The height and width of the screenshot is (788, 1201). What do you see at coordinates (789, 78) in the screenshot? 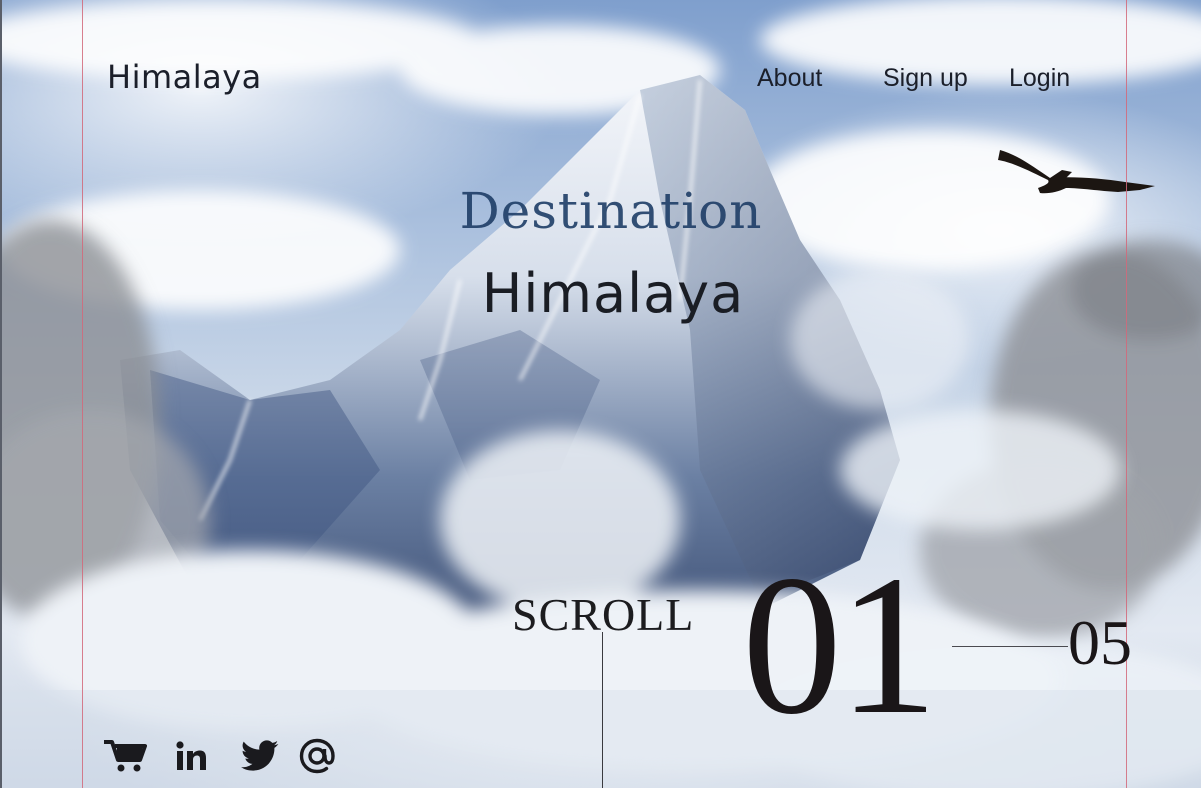
I see `nav-about-link: About` at bounding box center [789, 78].